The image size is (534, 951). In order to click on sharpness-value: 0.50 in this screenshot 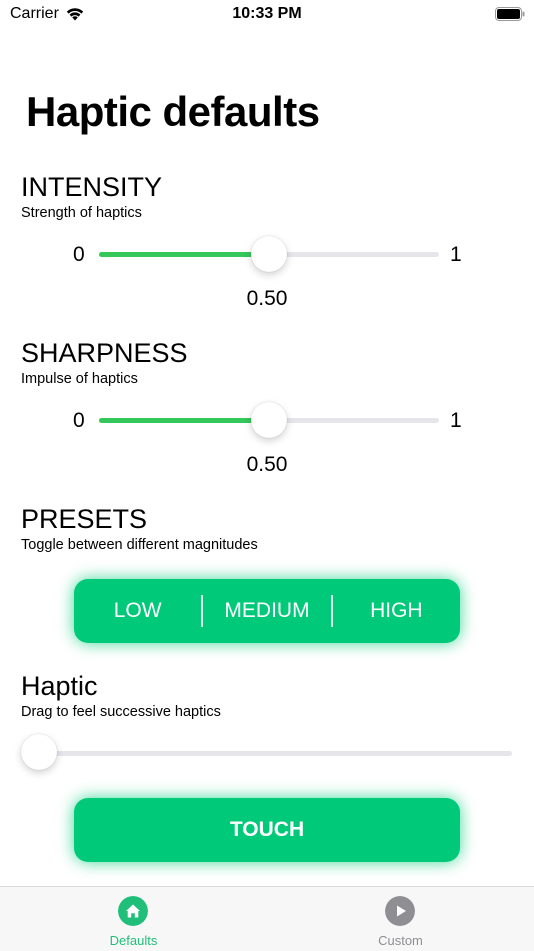, I will do `click(267, 464)`.